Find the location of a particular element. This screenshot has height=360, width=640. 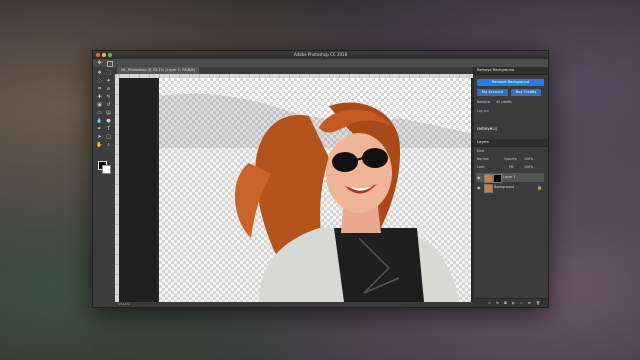

history-brush-icon: ↺ is located at coordinates (108, 105).